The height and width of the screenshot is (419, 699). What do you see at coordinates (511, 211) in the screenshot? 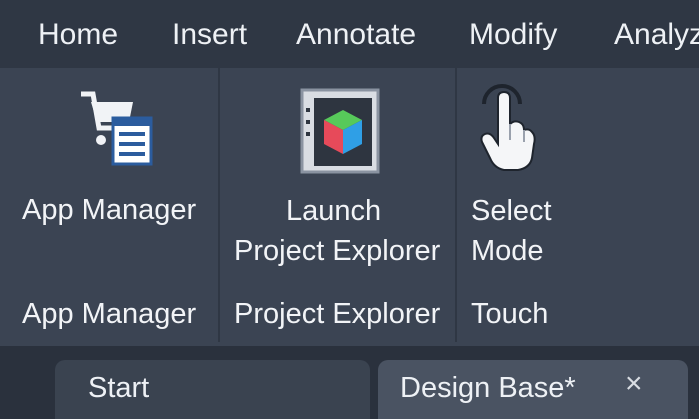
I see `select-label: Select` at bounding box center [511, 211].